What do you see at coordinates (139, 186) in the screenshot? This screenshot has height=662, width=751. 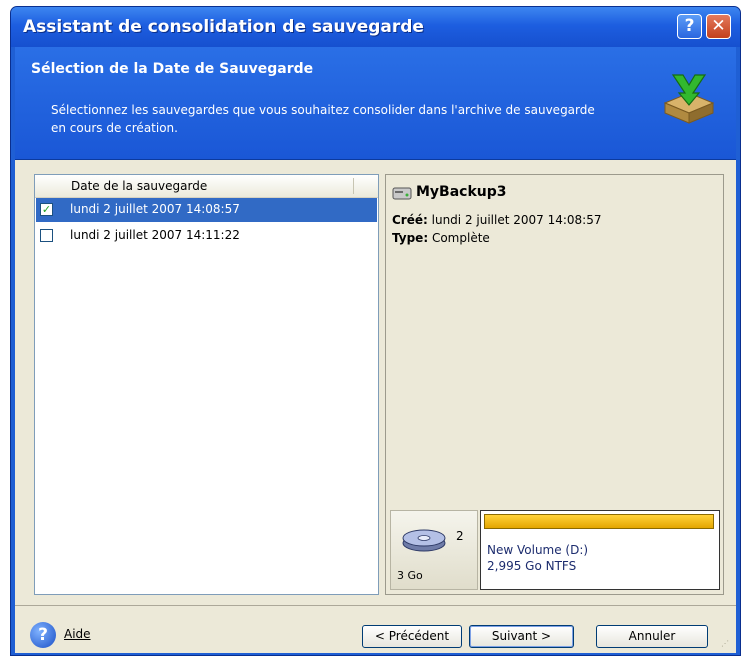 I see `column-header-label: Date de la sauvegarde` at bounding box center [139, 186].